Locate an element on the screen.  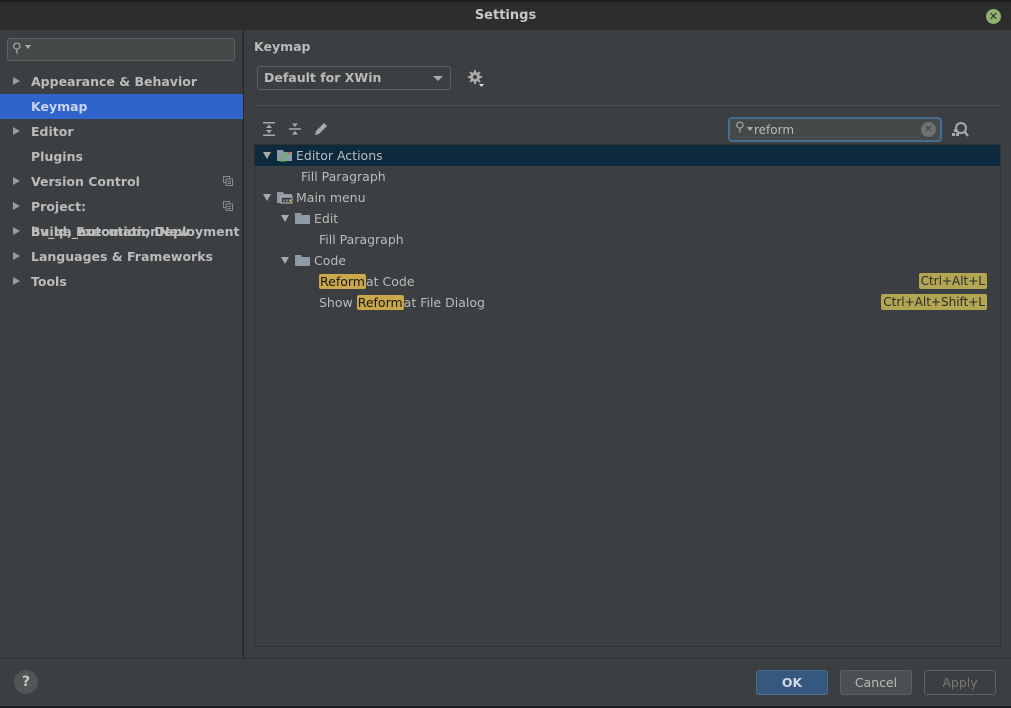
label-text: Editor Actions is located at coordinates (339, 155).